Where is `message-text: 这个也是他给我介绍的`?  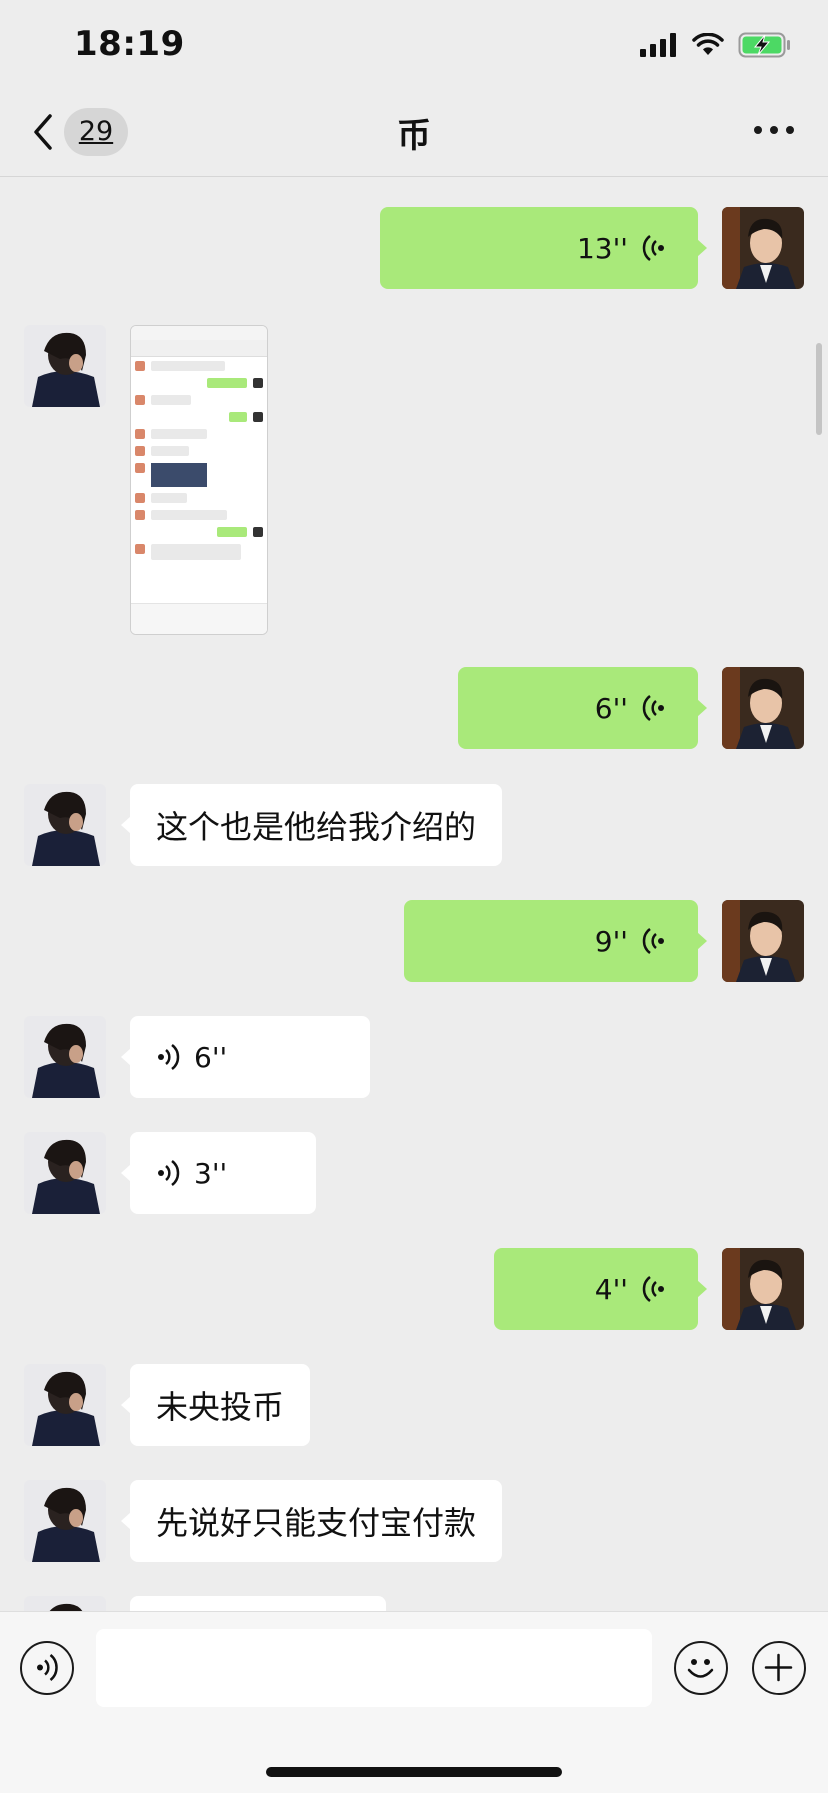 message-text: 这个也是他给我介绍的 is located at coordinates (316, 827).